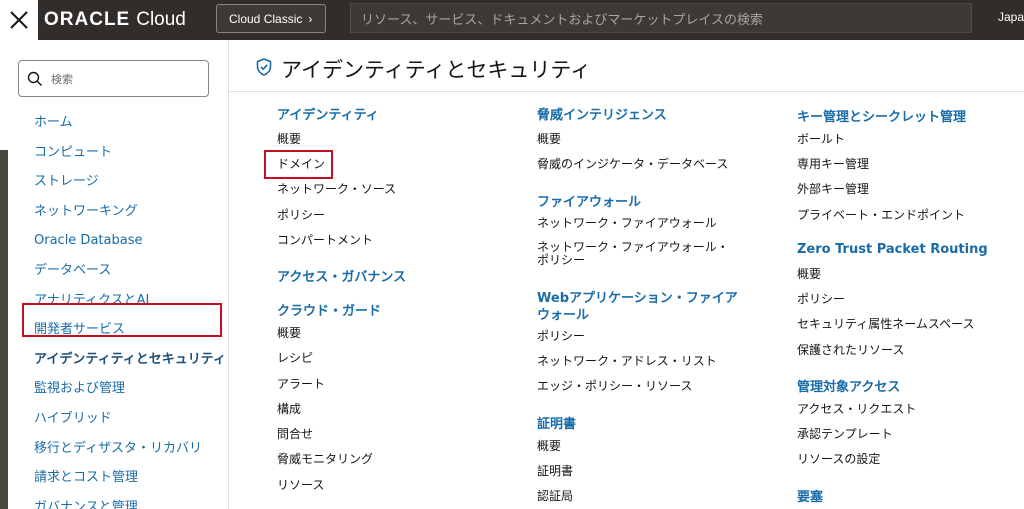 Image resolution: width=1024 pixels, height=509 pixels. I want to click on group-title-cloud-guard: クラウド・ガード, so click(329, 309).